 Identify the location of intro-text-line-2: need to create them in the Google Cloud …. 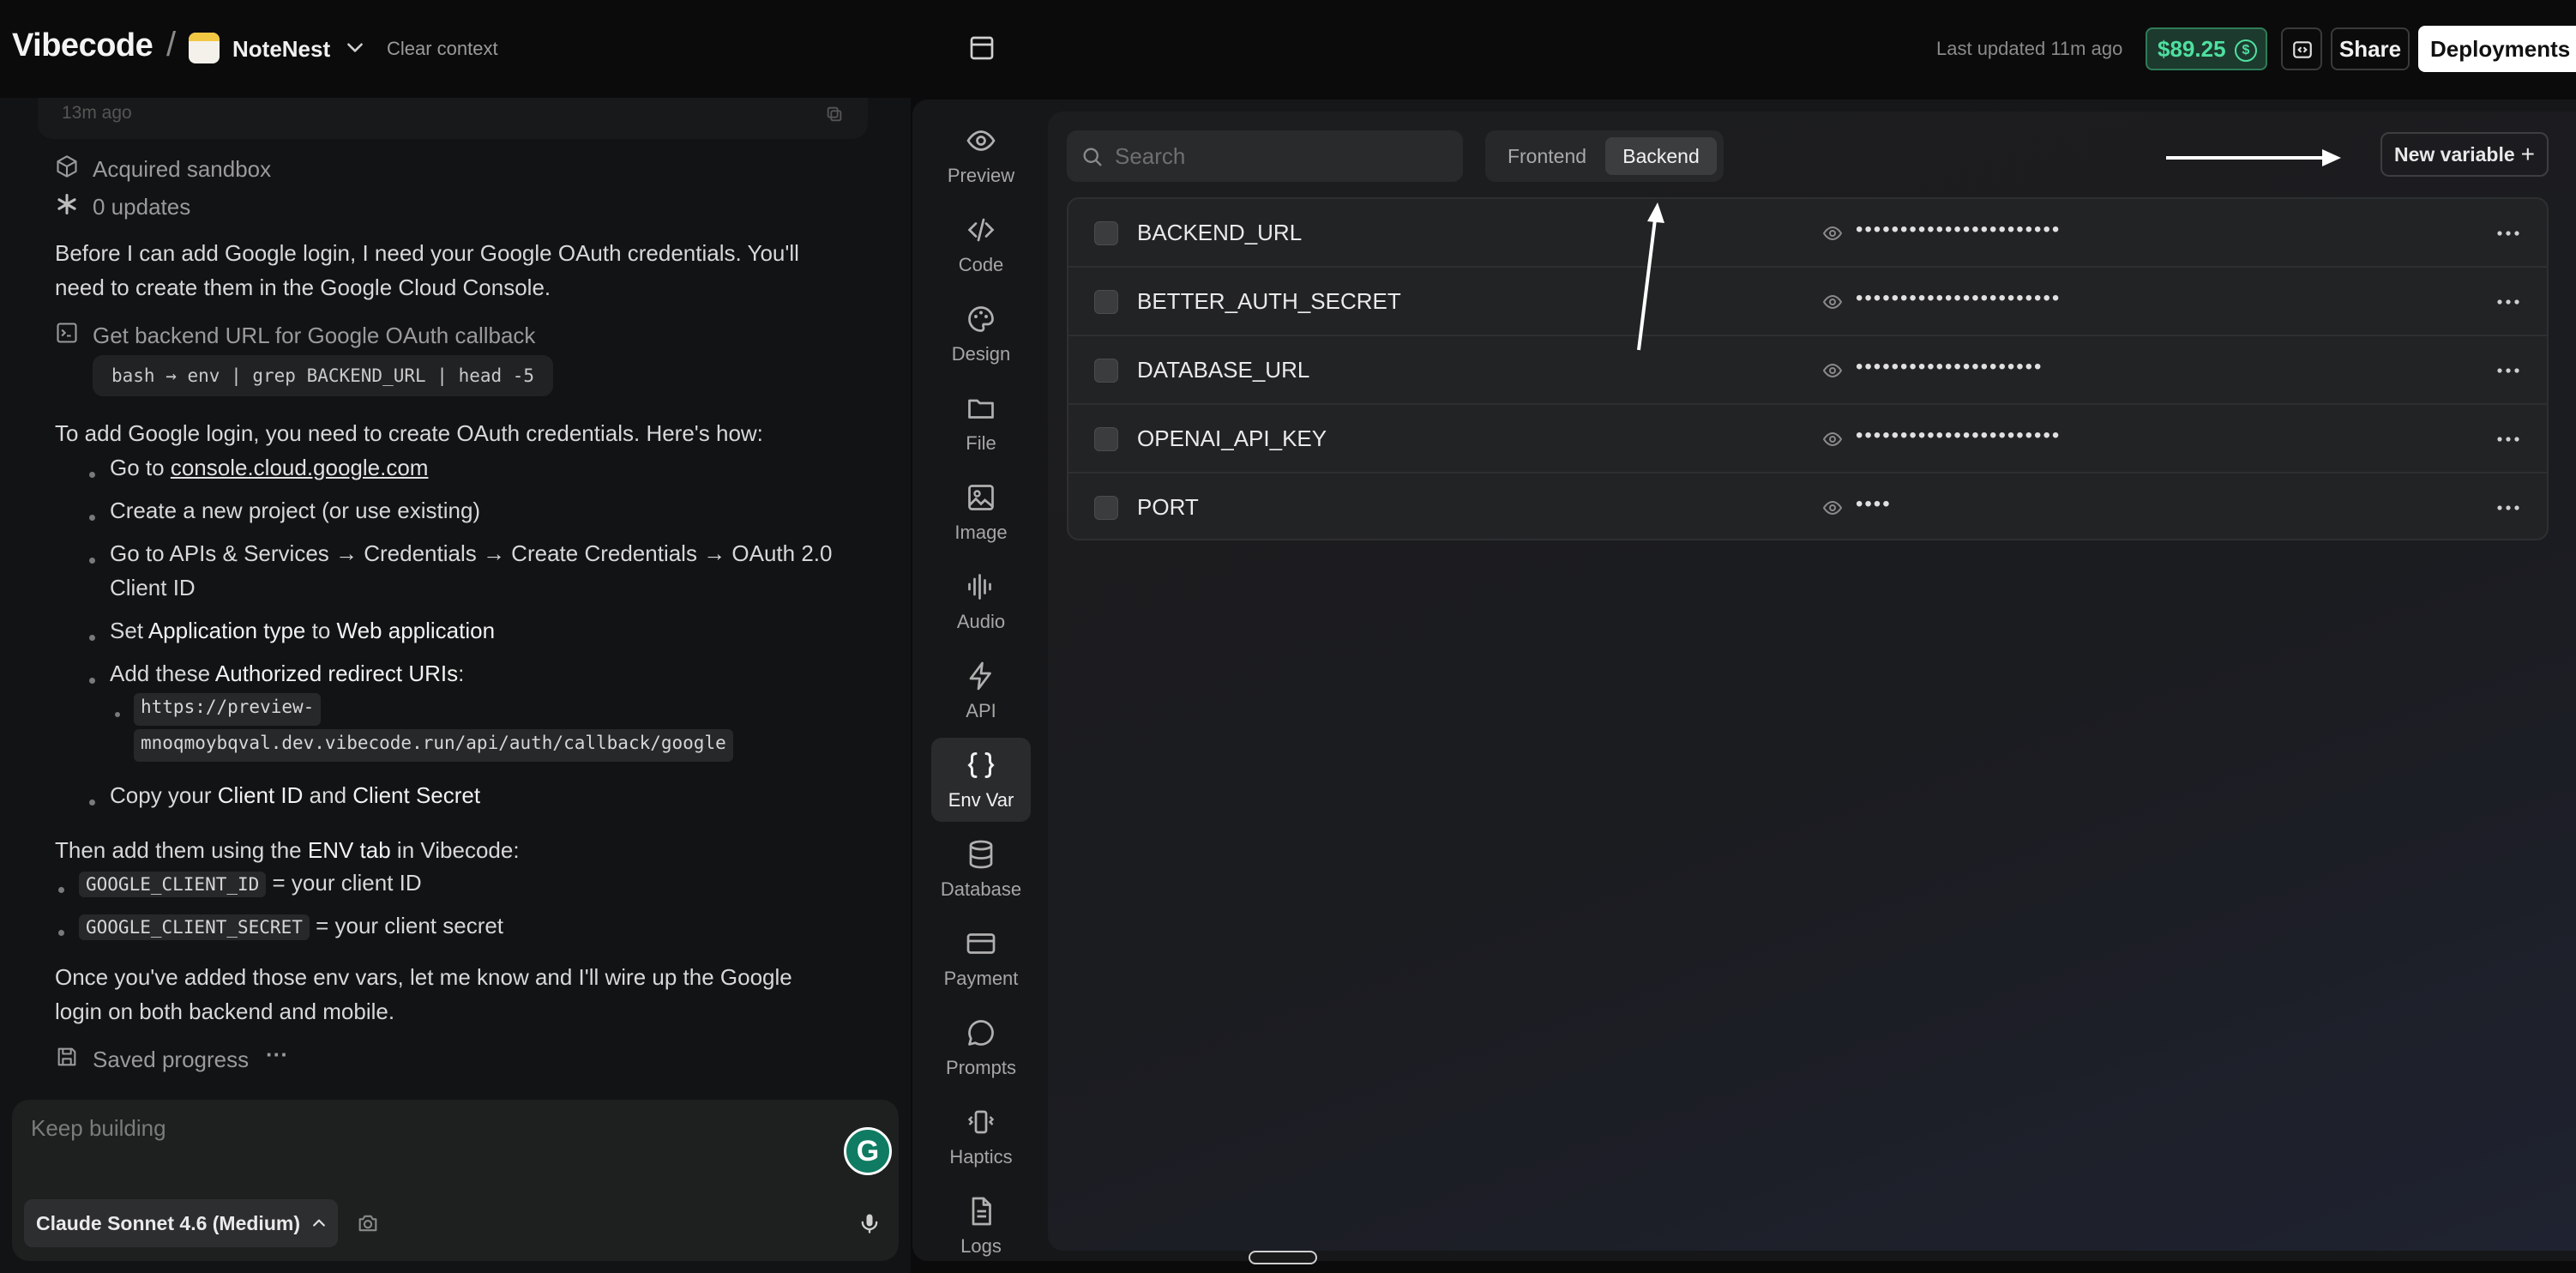
(303, 287).